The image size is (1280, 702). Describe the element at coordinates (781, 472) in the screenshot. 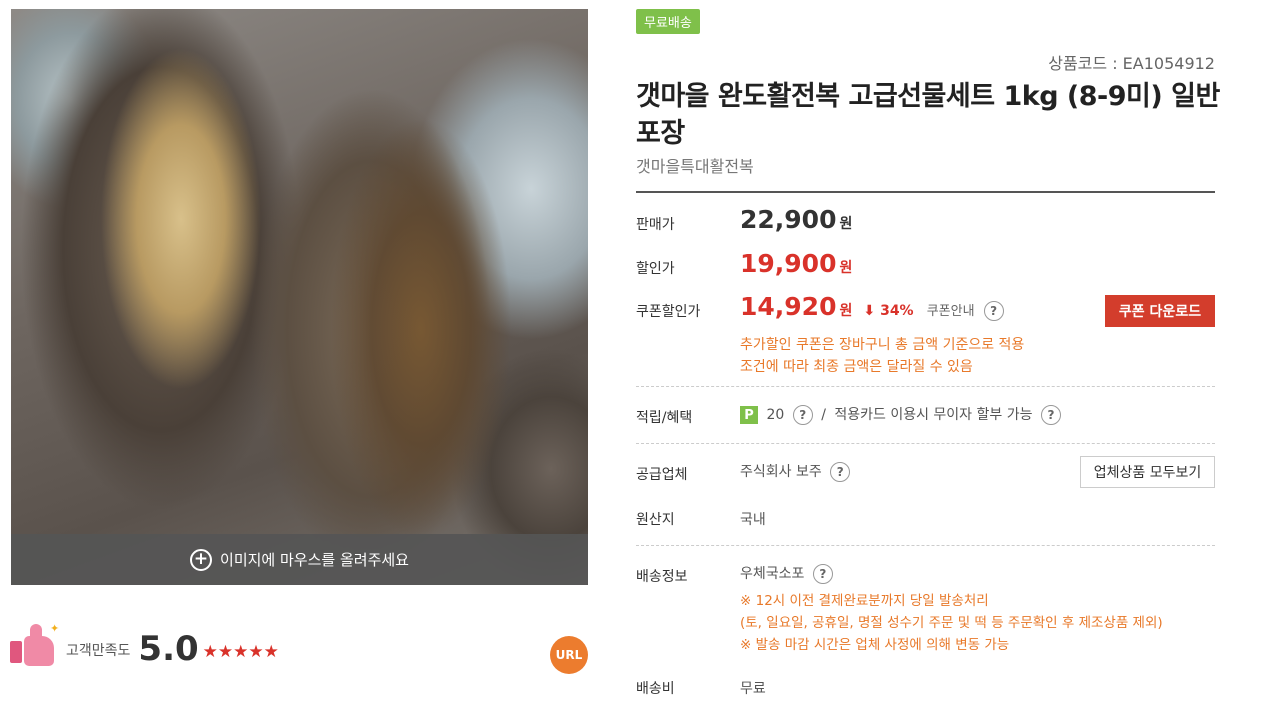

I see `supplier-value: 주식회사 보주` at that location.